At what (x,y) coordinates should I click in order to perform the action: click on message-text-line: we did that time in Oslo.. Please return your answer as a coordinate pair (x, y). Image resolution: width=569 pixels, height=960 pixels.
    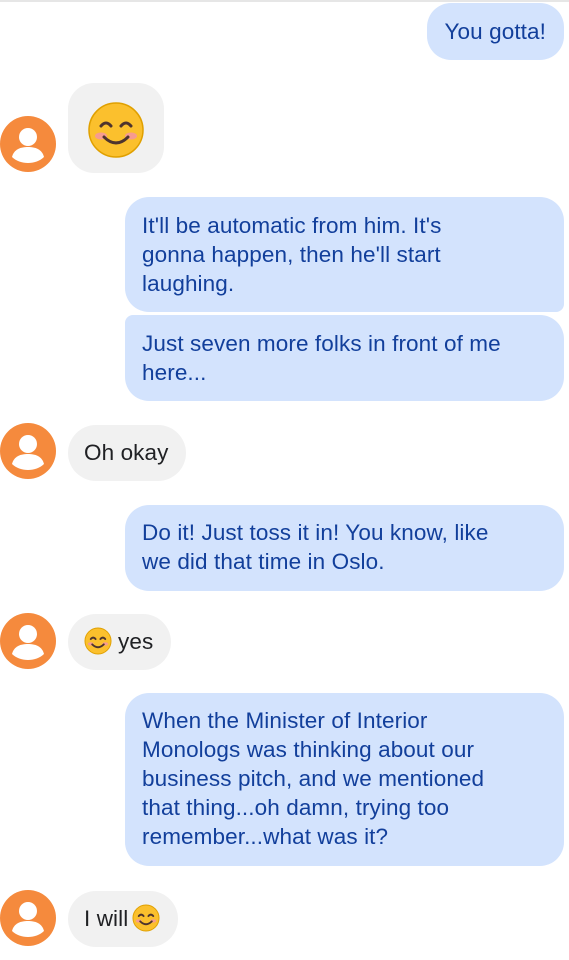
    Looking at the image, I should click on (263, 561).